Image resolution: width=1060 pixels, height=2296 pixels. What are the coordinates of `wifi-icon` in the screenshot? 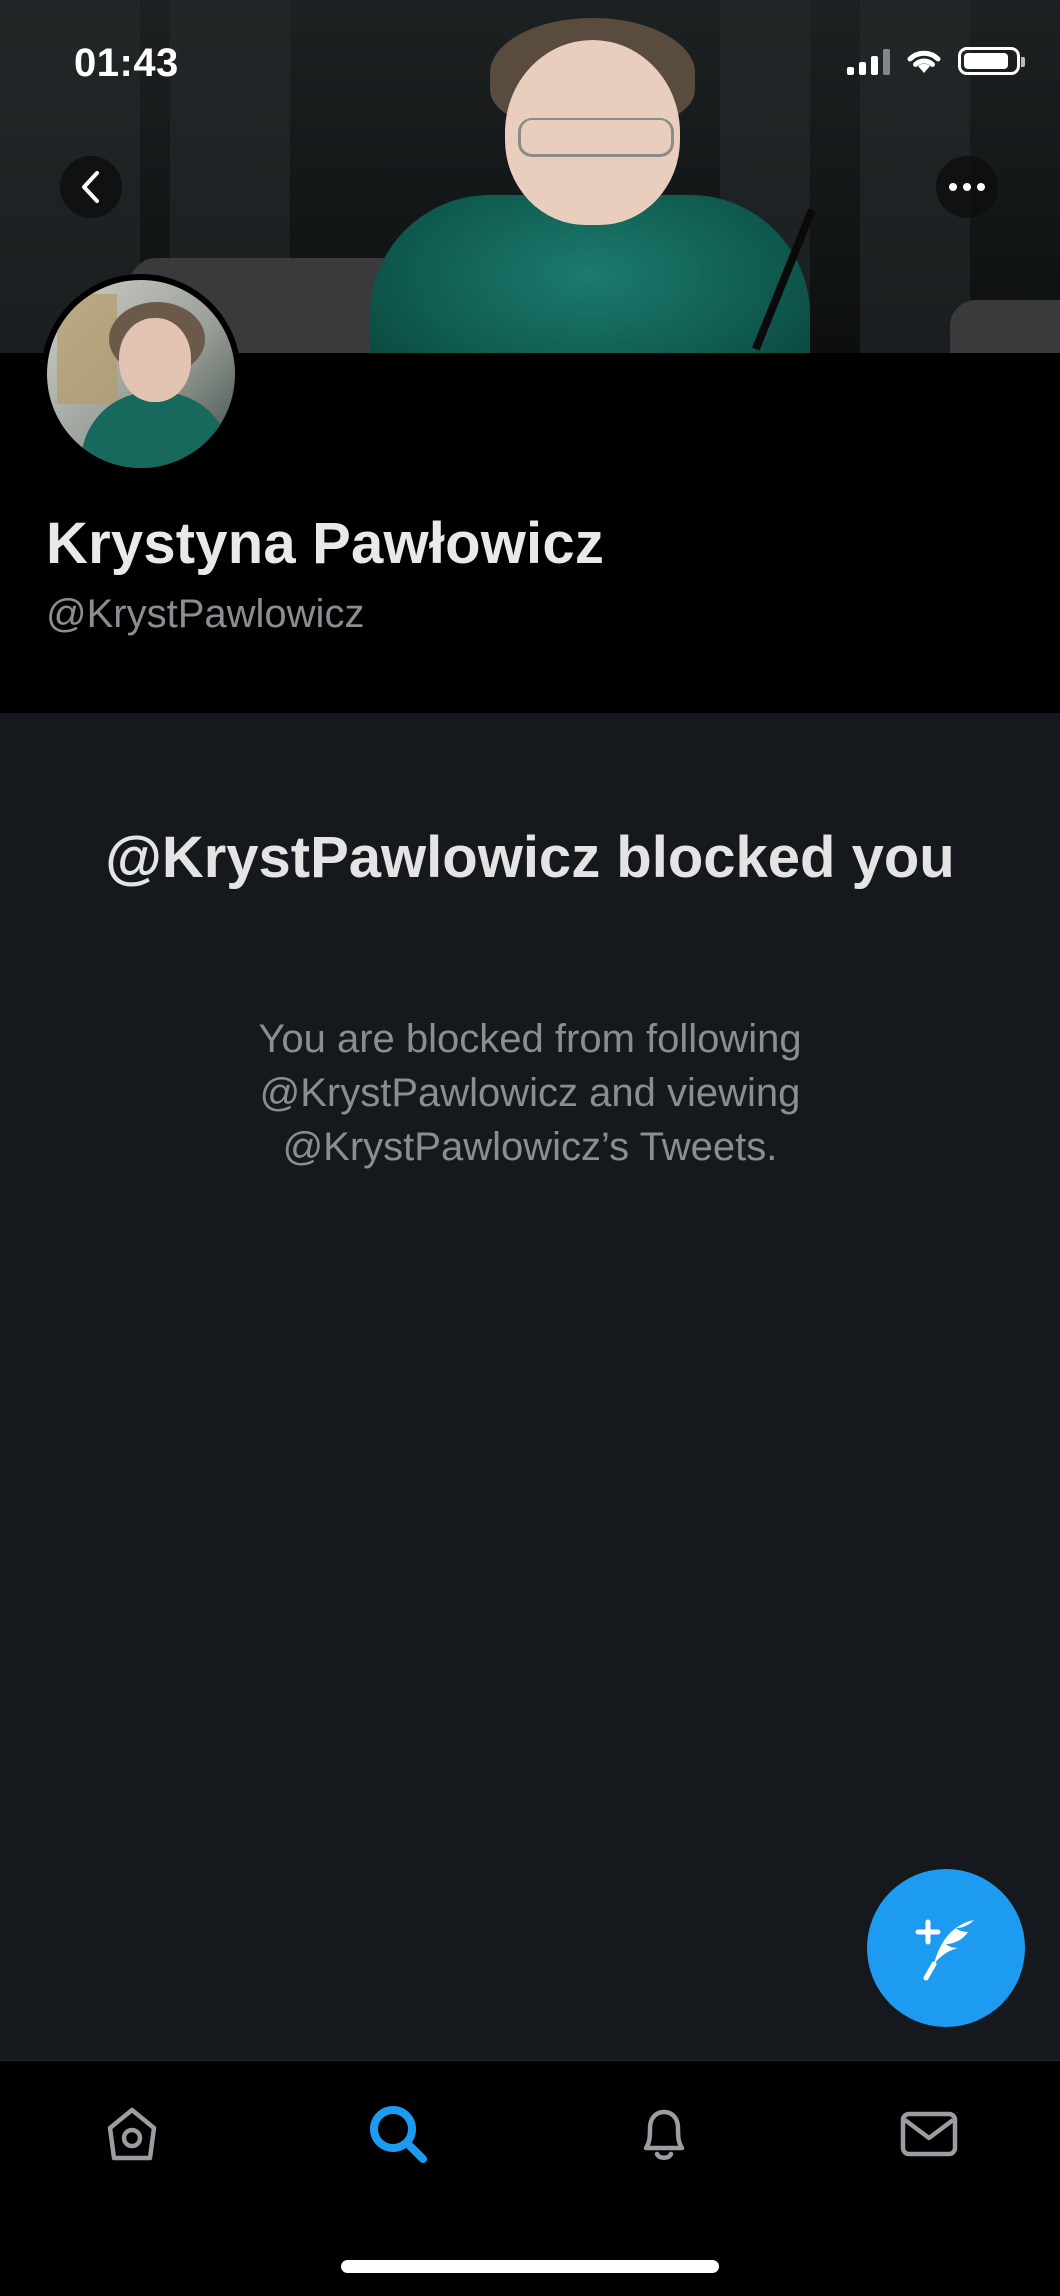 It's located at (924, 61).